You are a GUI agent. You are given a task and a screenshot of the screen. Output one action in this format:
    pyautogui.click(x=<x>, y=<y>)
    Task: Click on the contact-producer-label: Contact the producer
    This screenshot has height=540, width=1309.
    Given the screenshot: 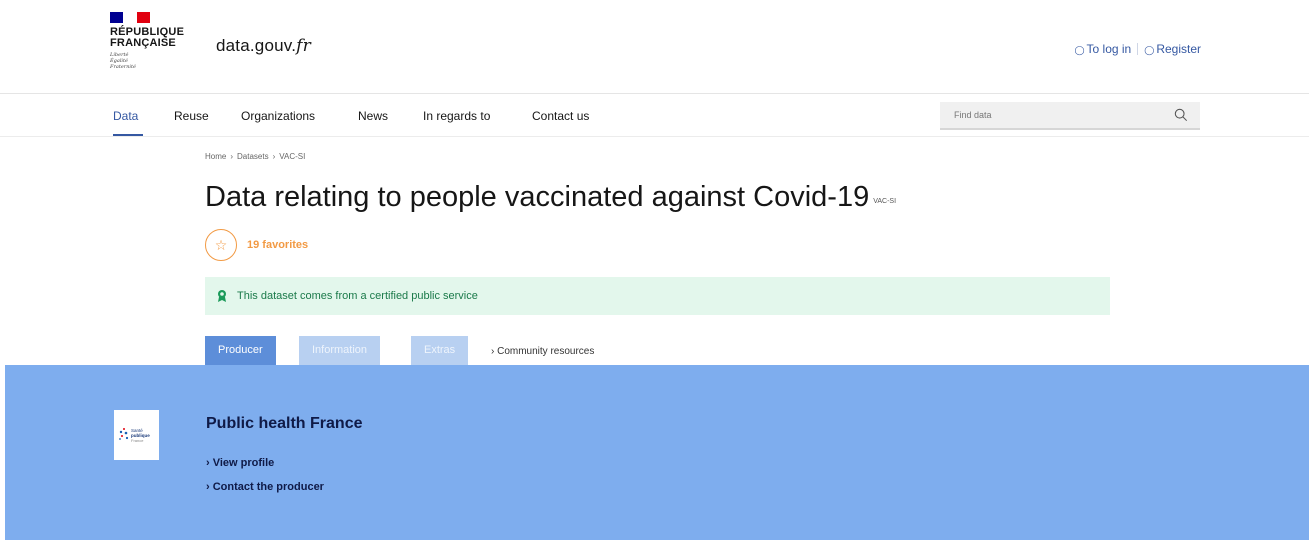 What is the action you would take?
    pyautogui.click(x=268, y=487)
    